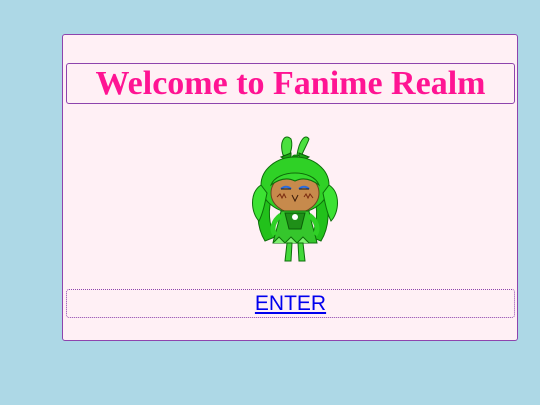 The image size is (540, 405). What do you see at coordinates (295, 199) in the screenshot?
I see `chibi-character-image` at bounding box center [295, 199].